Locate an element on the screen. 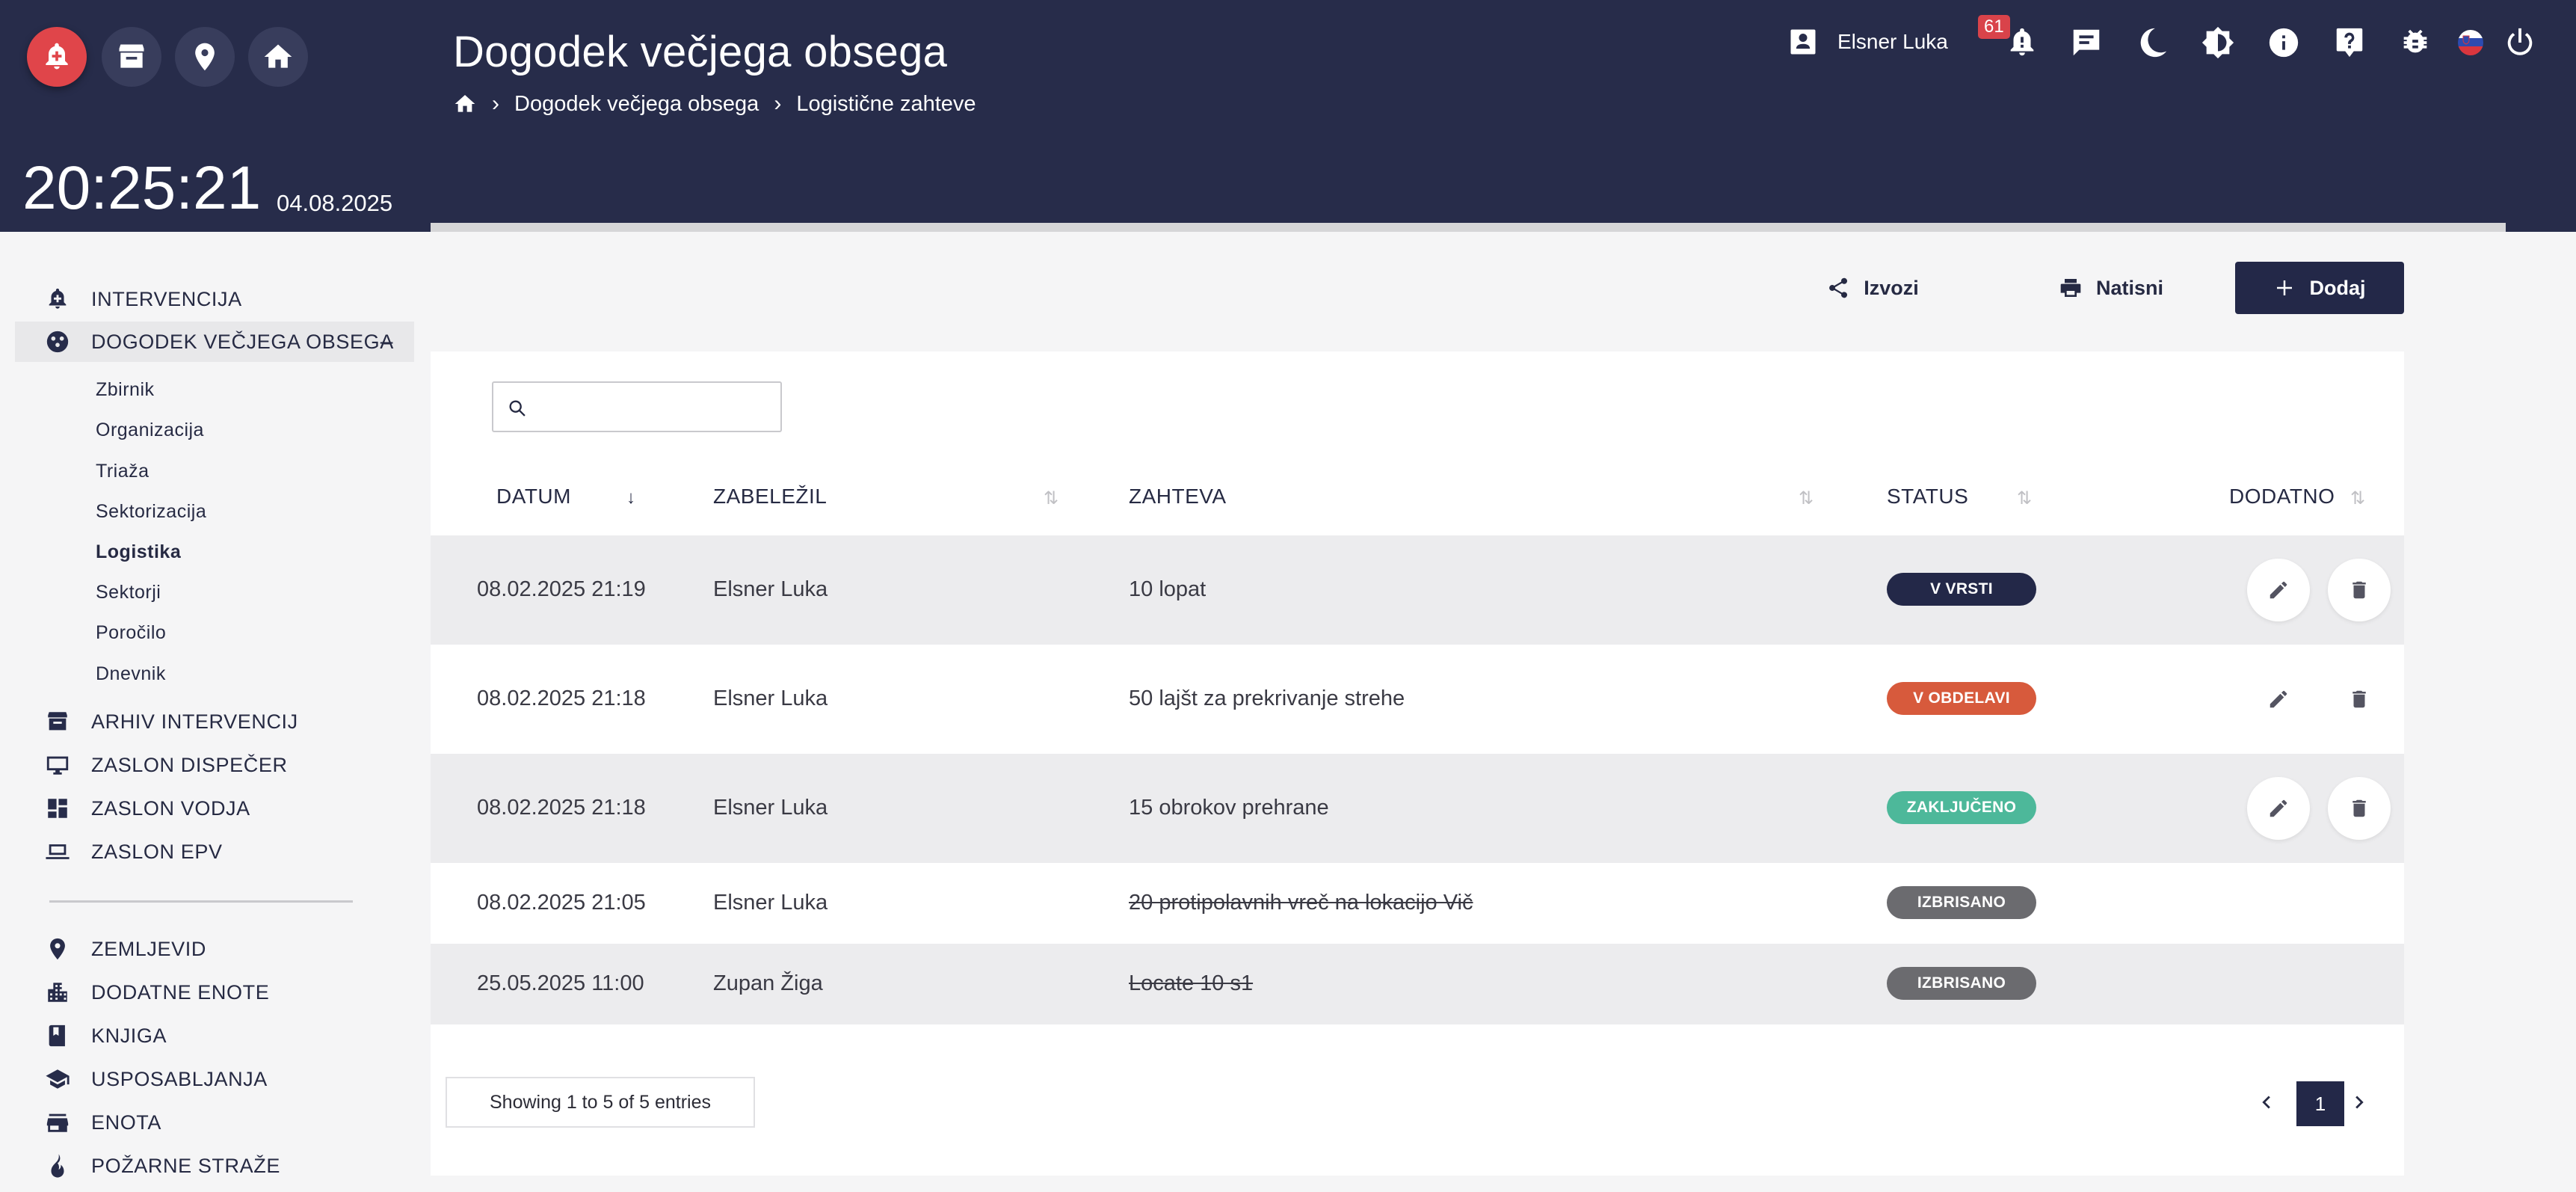  sidebar-item-label: ZASLON EPV is located at coordinates (157, 851).